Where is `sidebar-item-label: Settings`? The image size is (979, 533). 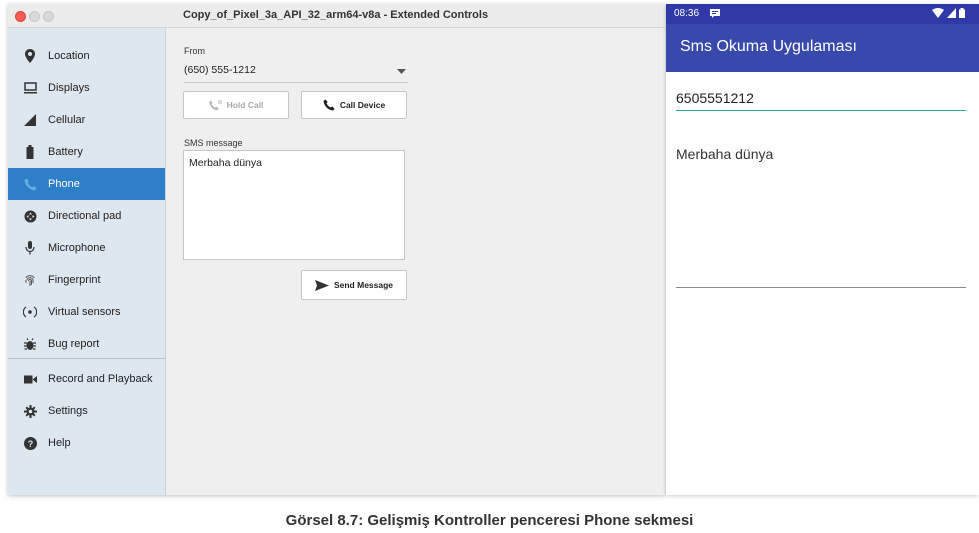 sidebar-item-label: Settings is located at coordinates (68, 411).